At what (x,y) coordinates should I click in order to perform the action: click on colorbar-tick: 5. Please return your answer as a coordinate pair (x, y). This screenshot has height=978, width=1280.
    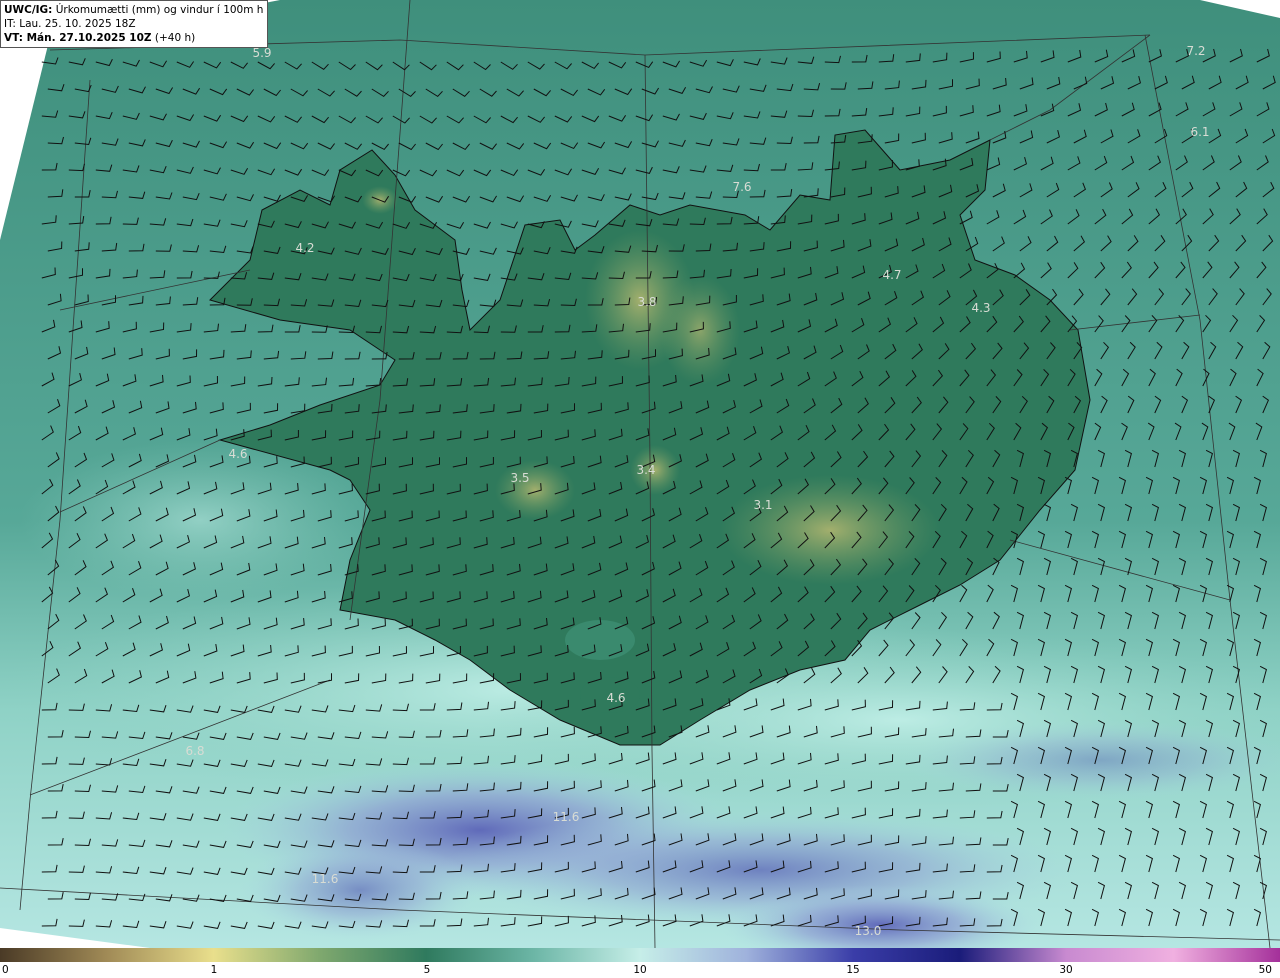
    Looking at the image, I should click on (427, 970).